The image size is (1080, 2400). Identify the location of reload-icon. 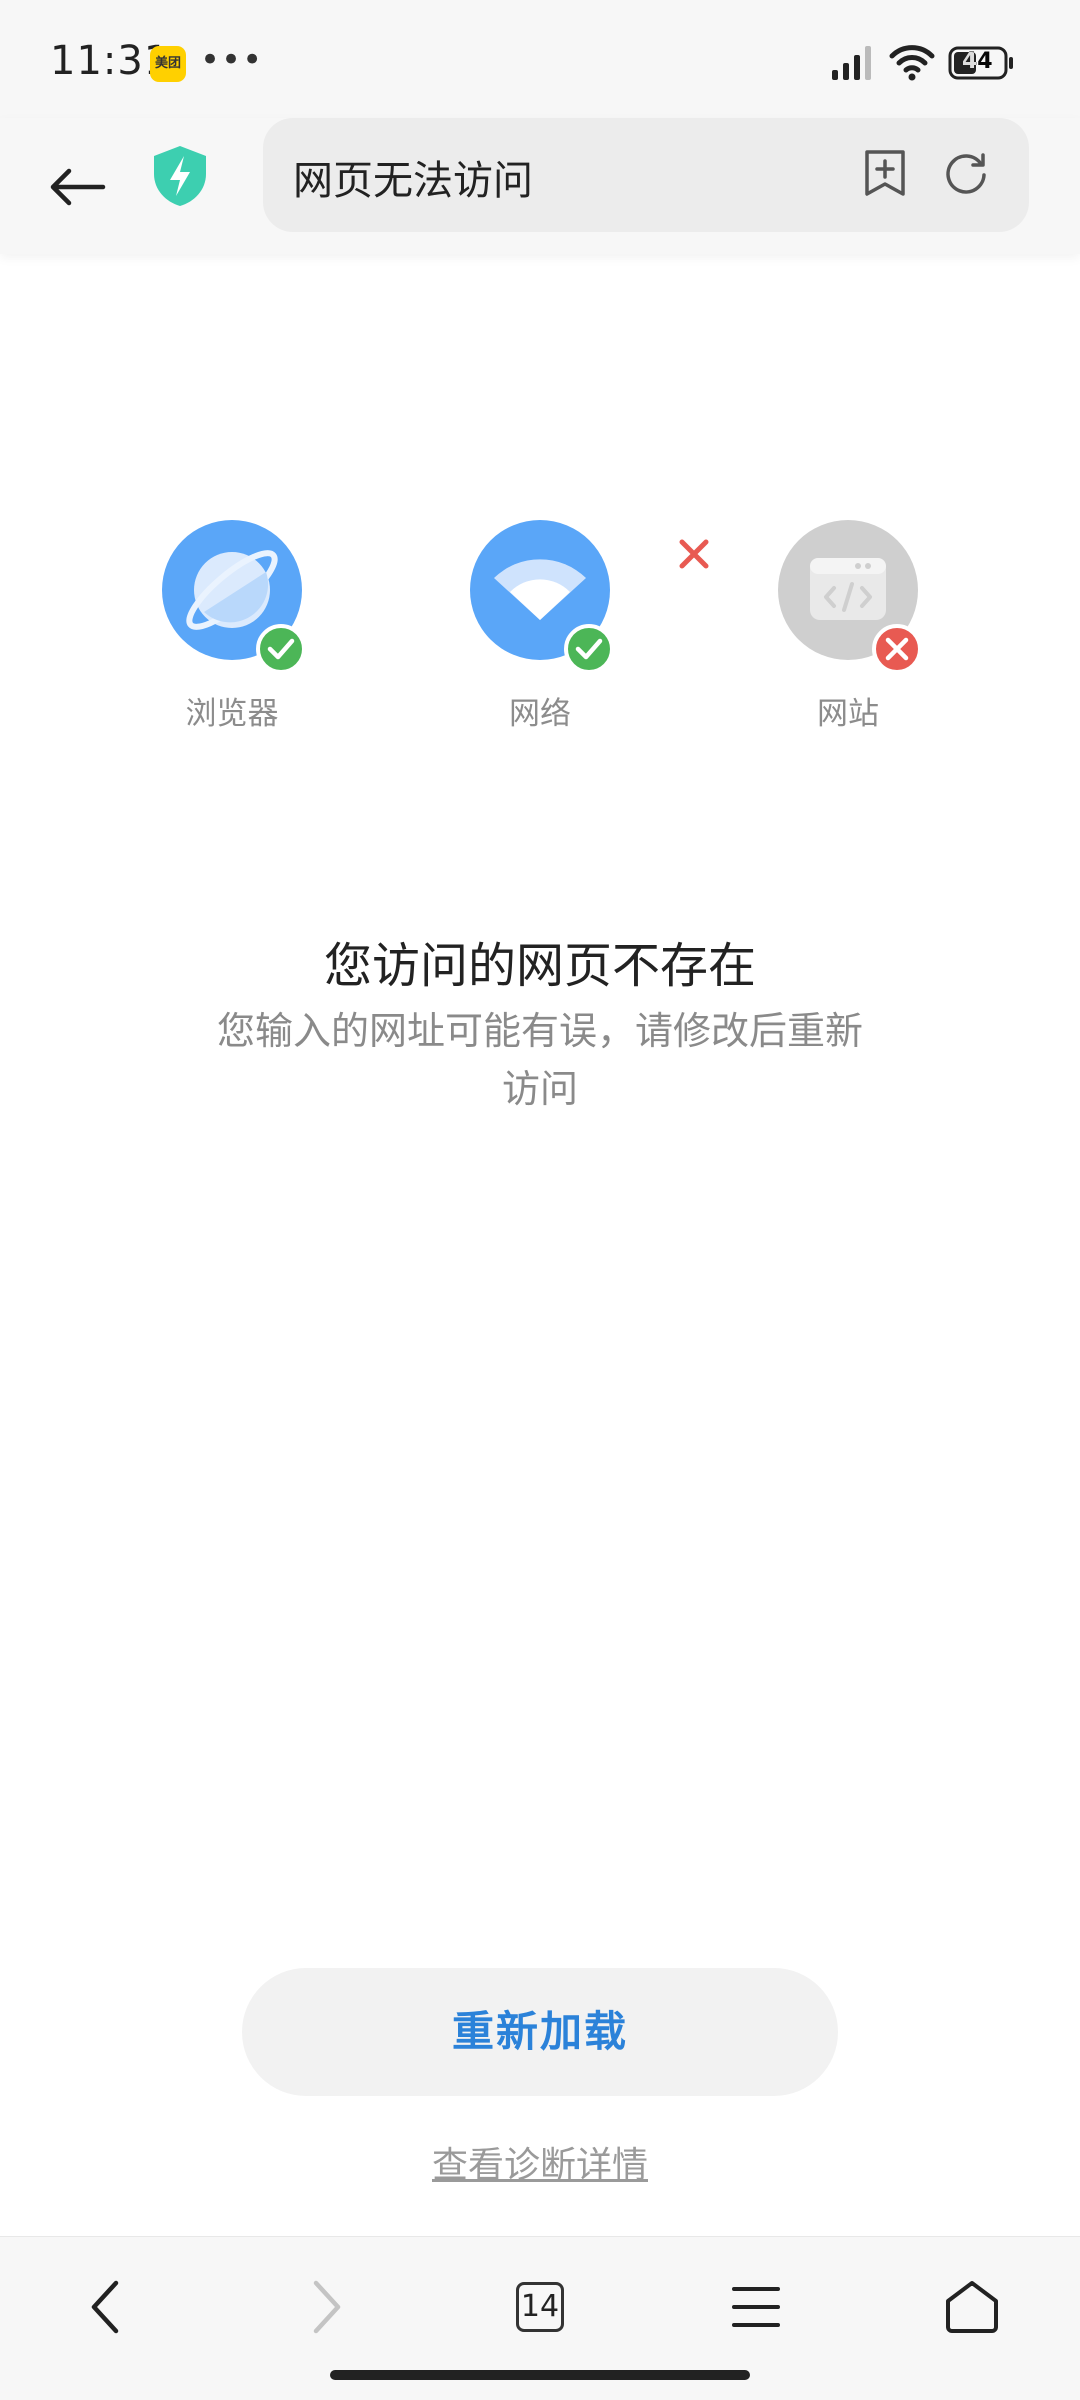
(966, 173).